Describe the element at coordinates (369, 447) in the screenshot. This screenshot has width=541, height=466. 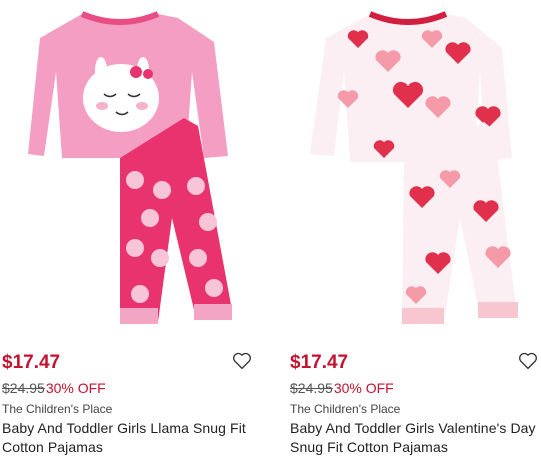
I see `product-name-line2: Snug Fit Cotton Pajamas` at that location.